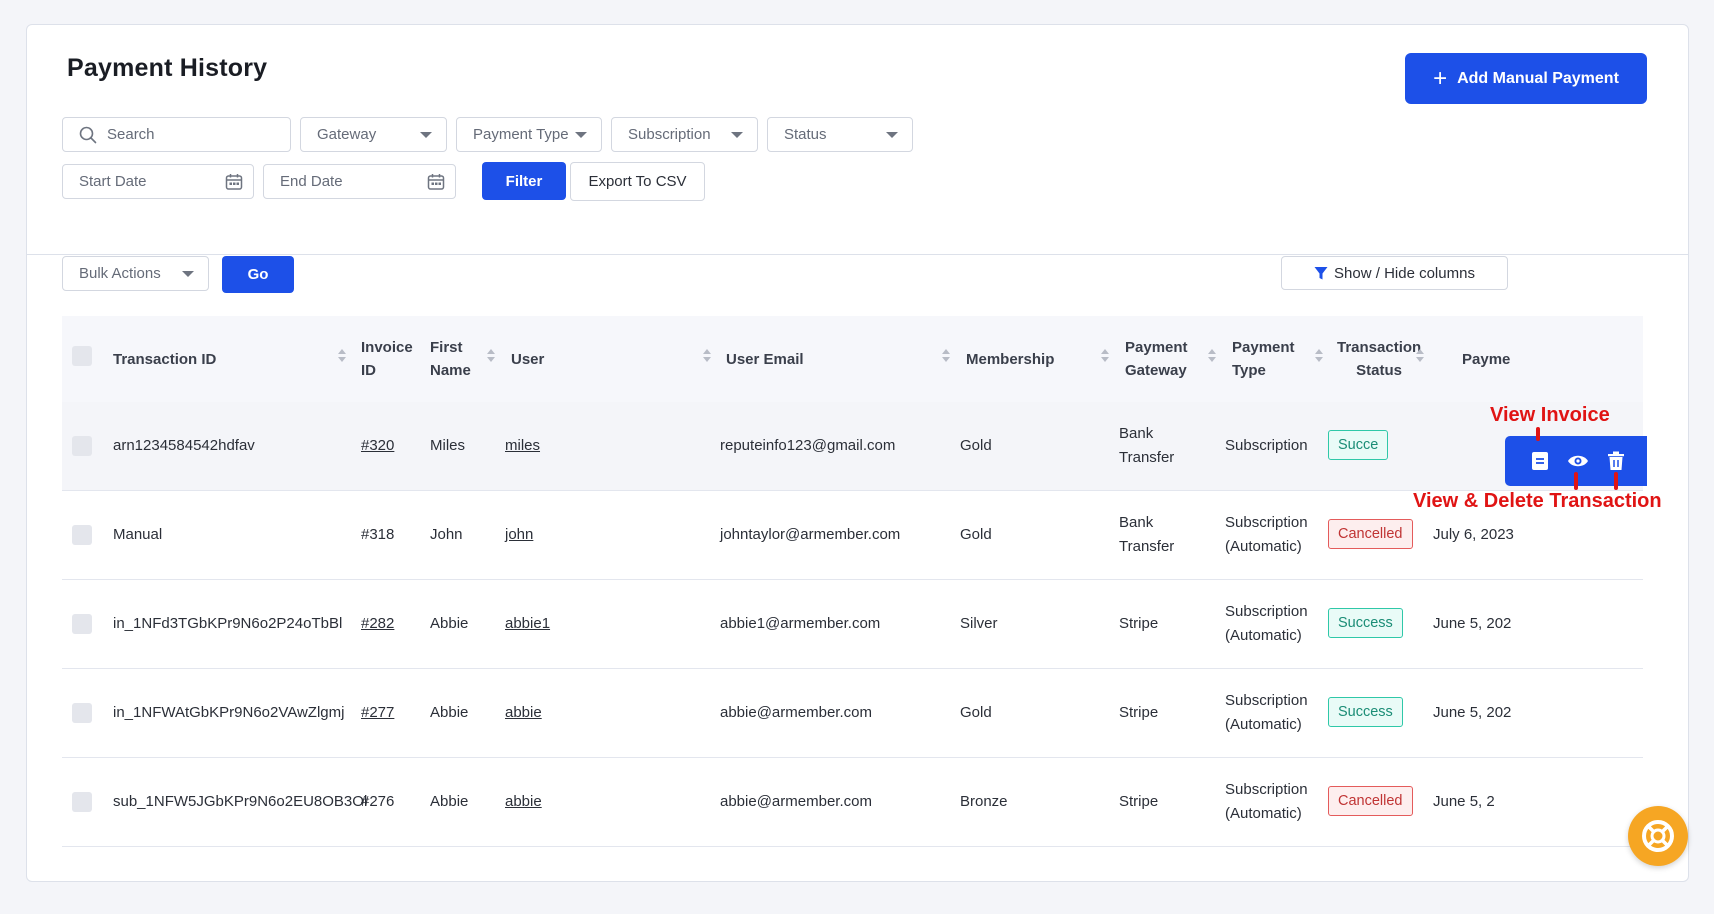  What do you see at coordinates (387, 359) in the screenshot?
I see `header-invoice-id: Invoice ID` at bounding box center [387, 359].